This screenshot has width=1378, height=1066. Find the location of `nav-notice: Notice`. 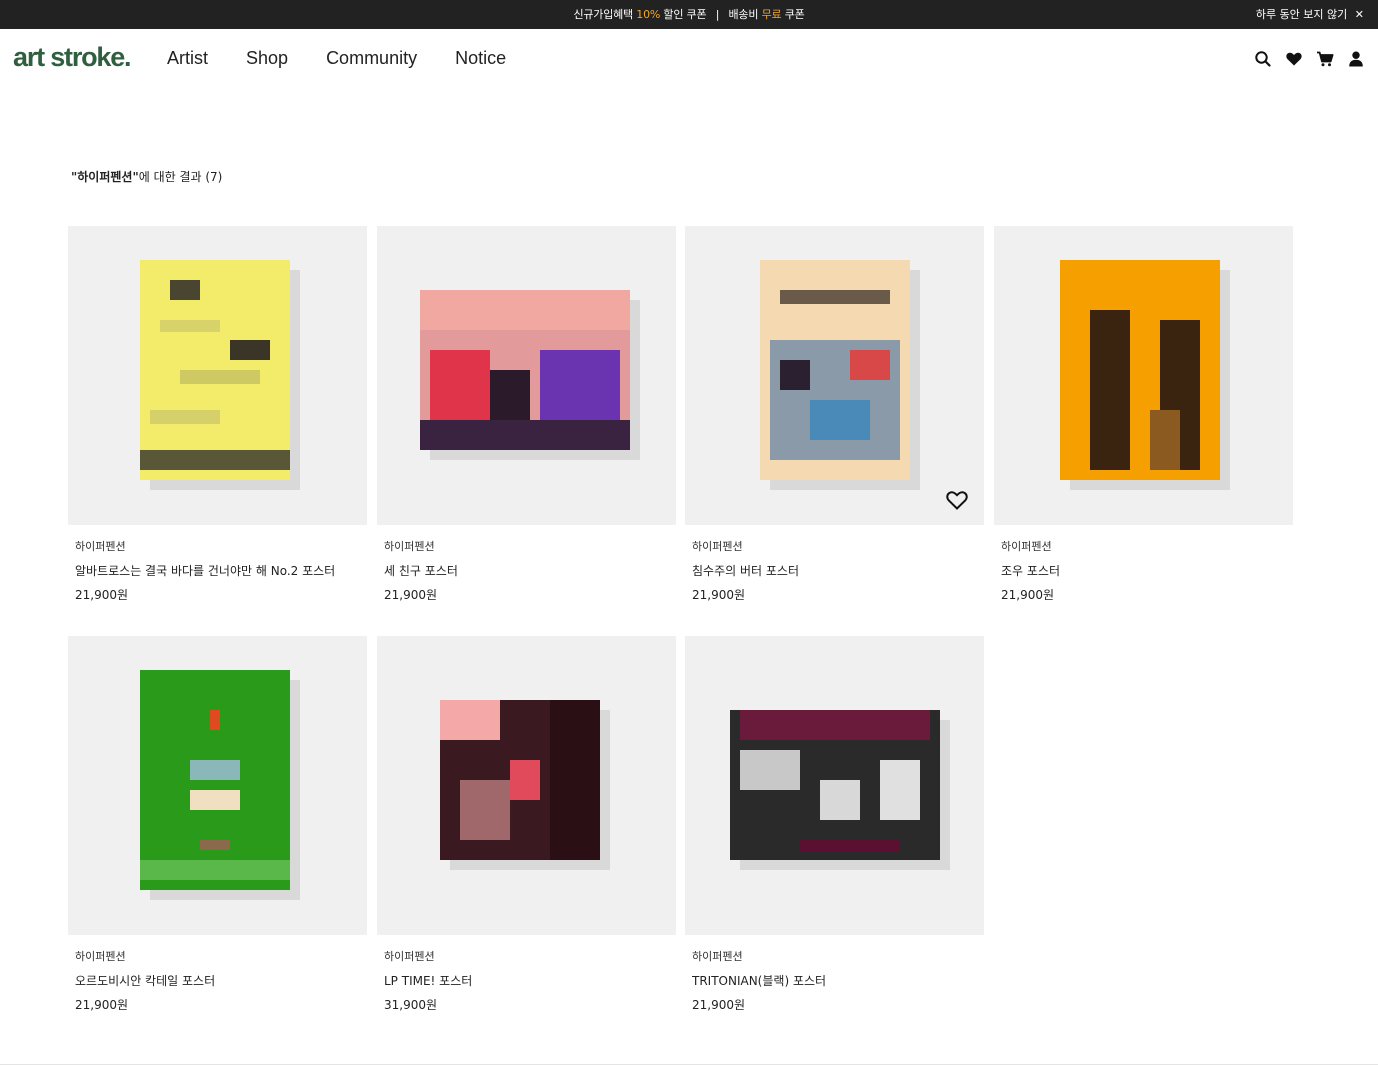

nav-notice: Notice is located at coordinates (480, 58).